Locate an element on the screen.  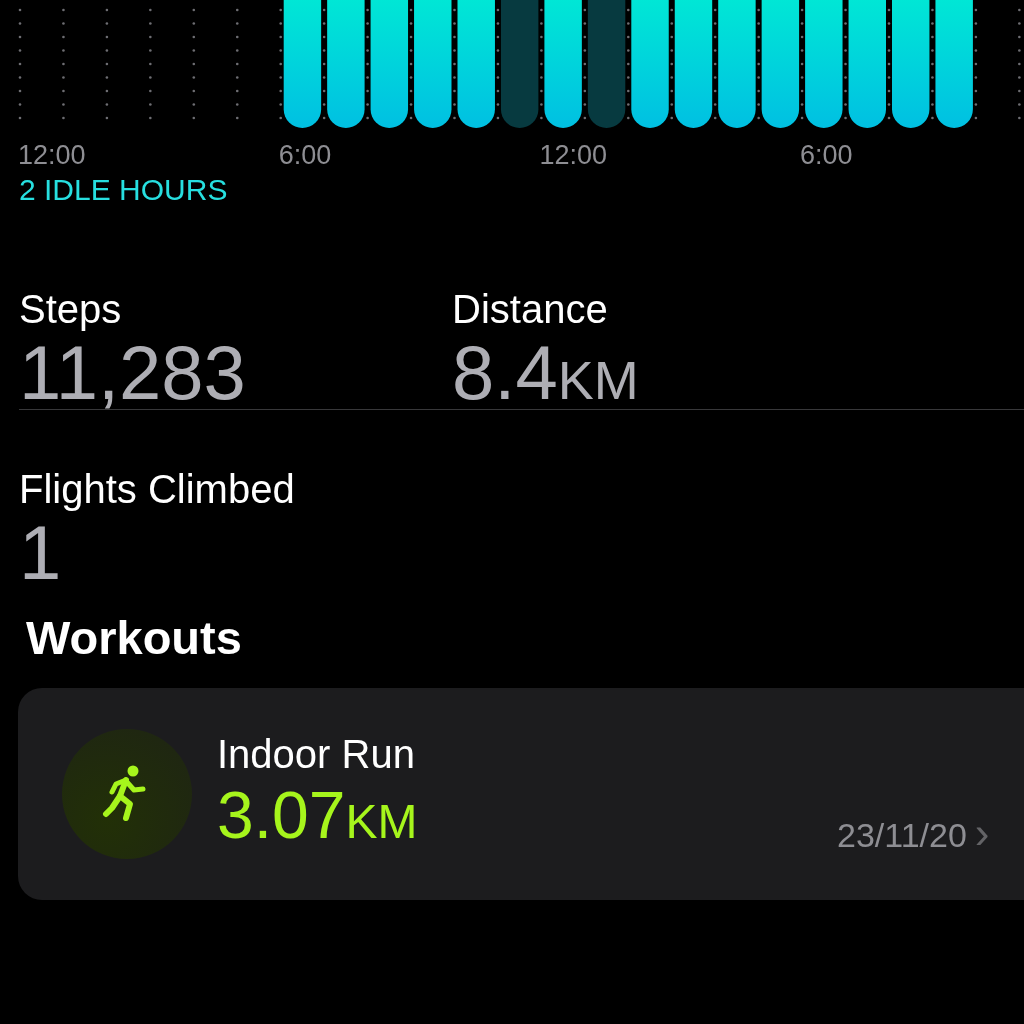
stat-value: 11,283 is located at coordinates (133, 373).